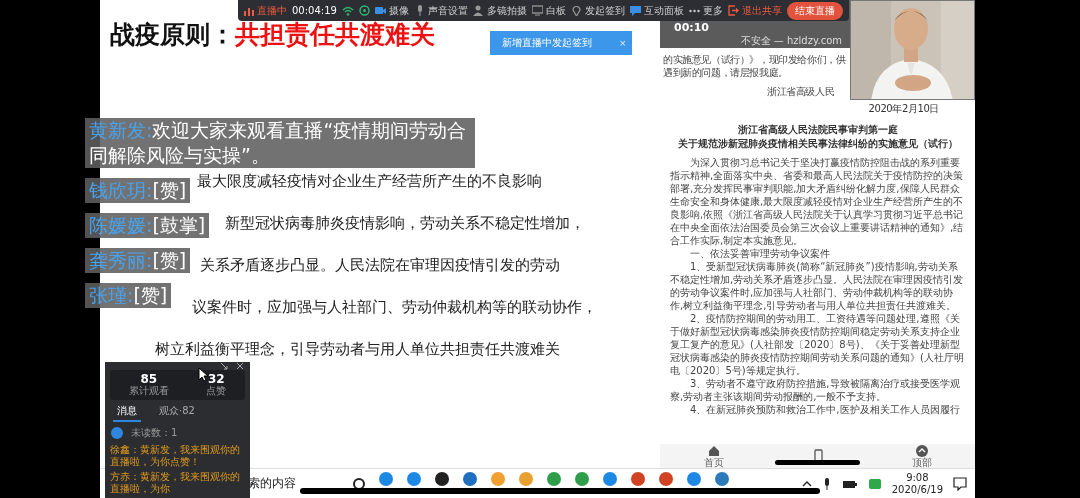 The width and height of the screenshot is (1080, 498). Describe the element at coordinates (815, 390) in the screenshot. I see `document-paragraph: 3、劳动者不遵守政府防控措施,导致被隔离治疗或接受医学观察,劳动者主张该期间劳动报酬的,一般不予支持。` at that location.